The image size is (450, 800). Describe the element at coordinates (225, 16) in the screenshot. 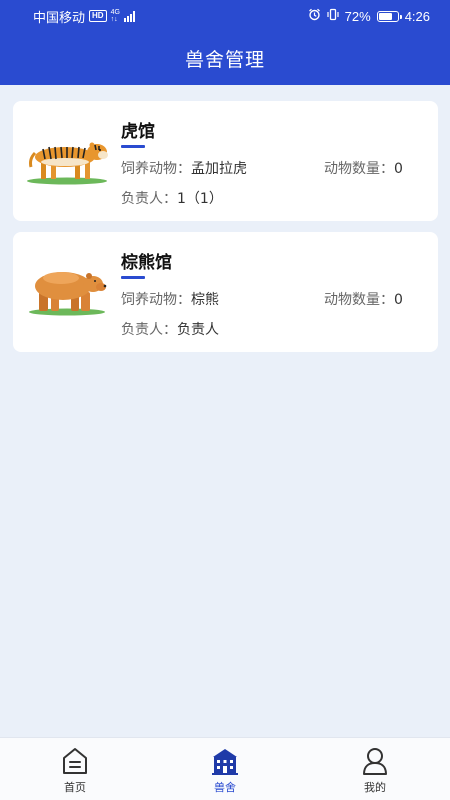

I see `status-bar: 中国移动 HD 4G ↑↓ 72% 4:26` at that location.